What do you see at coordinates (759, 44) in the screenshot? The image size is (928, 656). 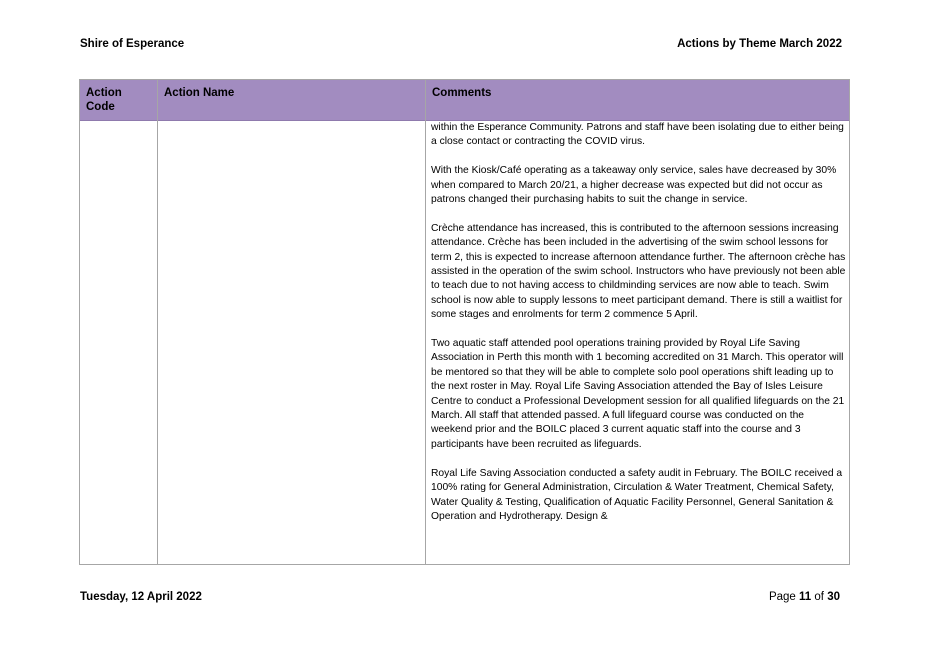 I see `report-title: Actions by Theme March 2022` at bounding box center [759, 44].